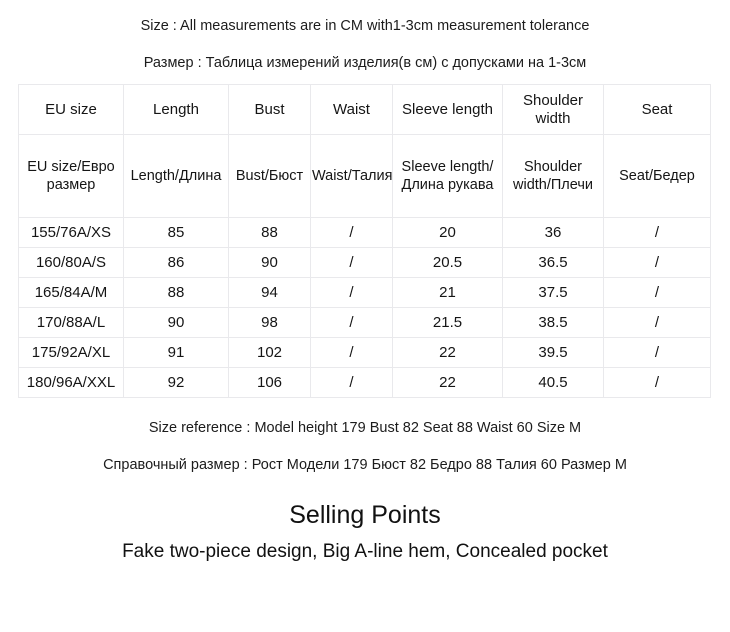 The width and height of the screenshot is (730, 632). I want to click on cell-length: 92, so click(176, 383).